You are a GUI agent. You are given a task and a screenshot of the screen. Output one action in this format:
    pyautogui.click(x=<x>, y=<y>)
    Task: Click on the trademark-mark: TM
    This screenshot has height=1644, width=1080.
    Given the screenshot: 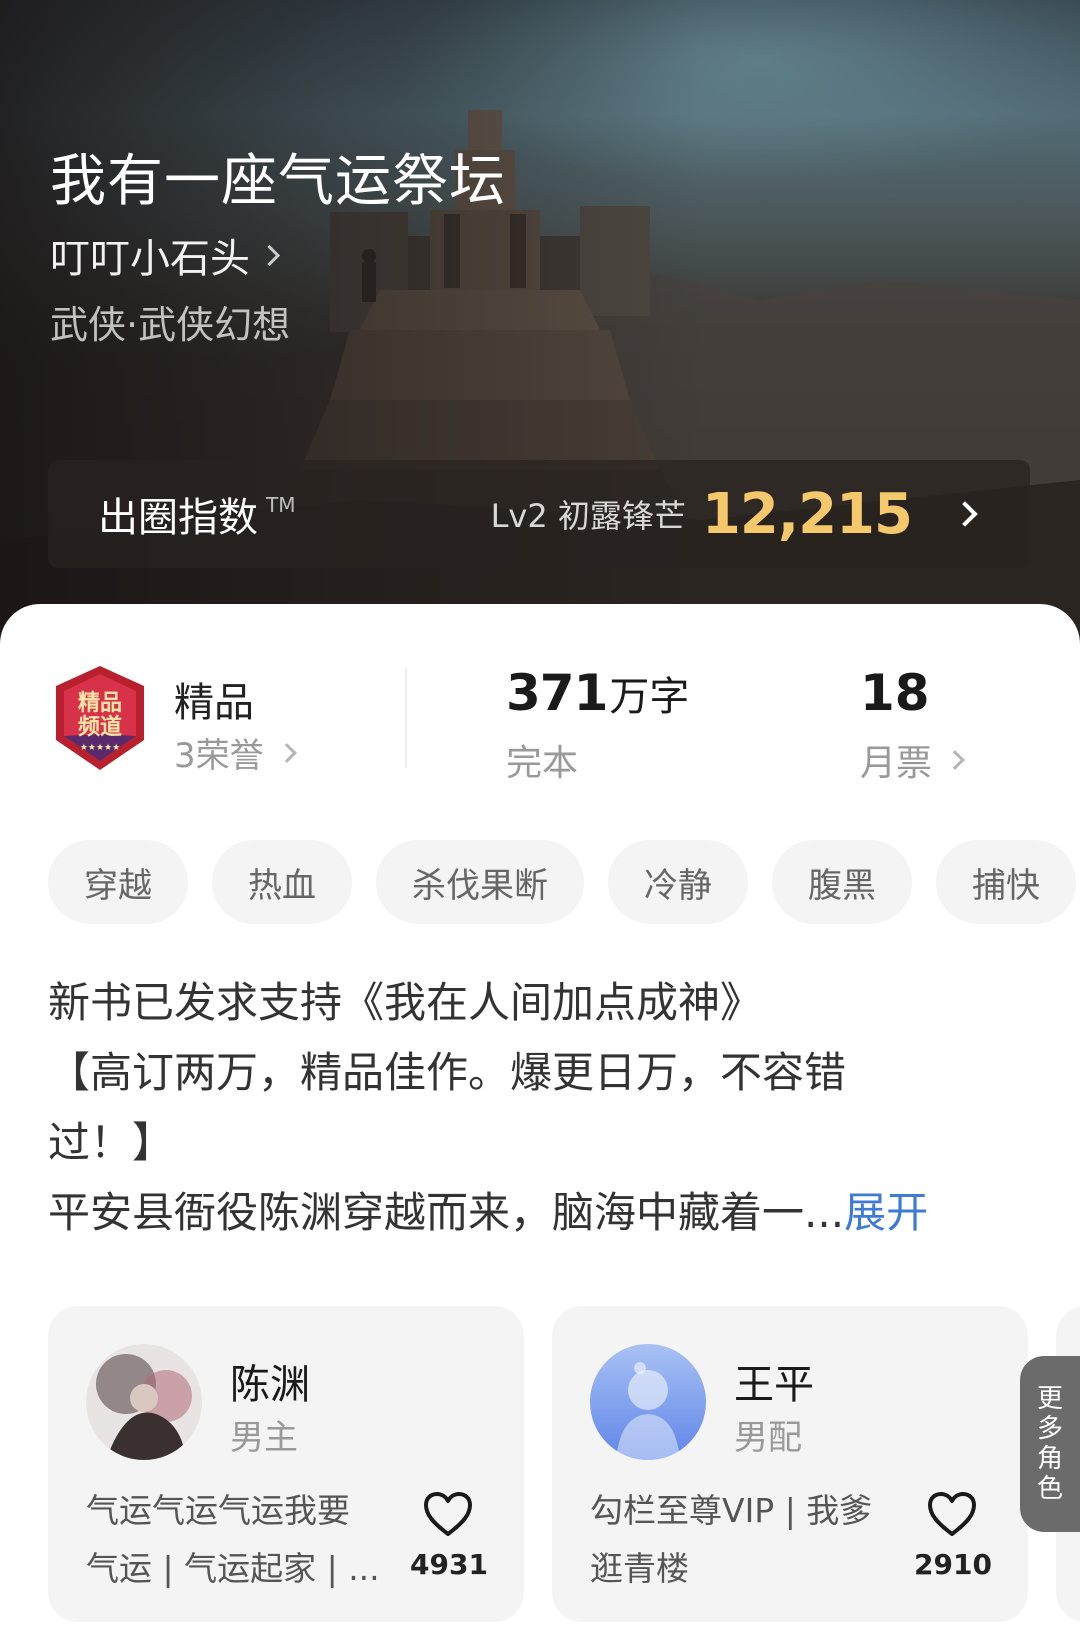 What is the action you would take?
    pyautogui.click(x=281, y=505)
    